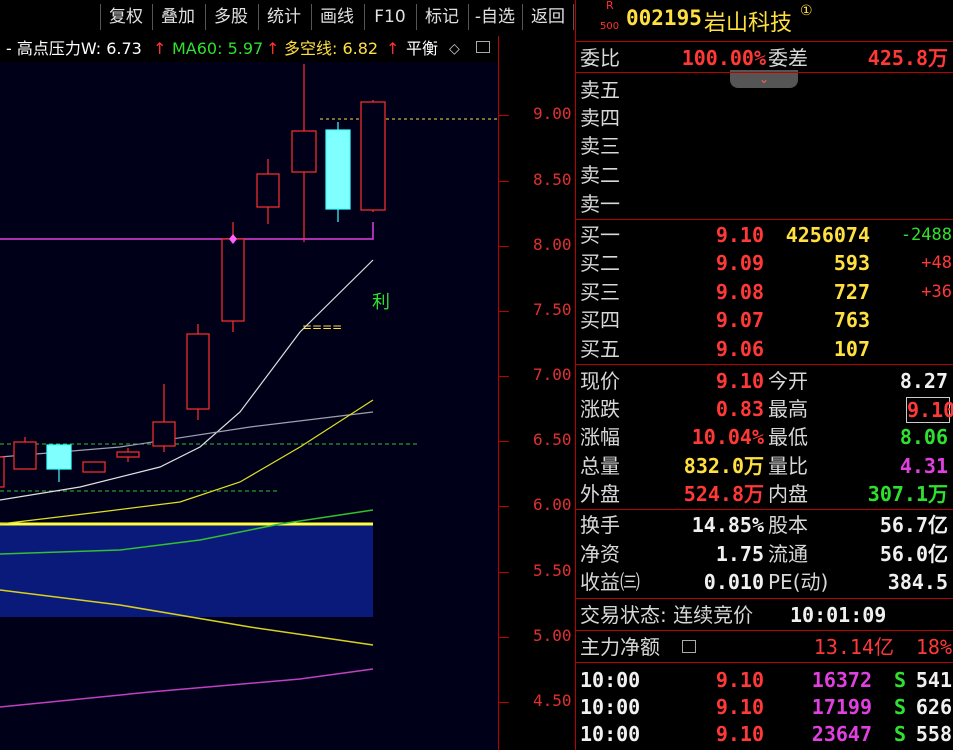 The image size is (953, 750). Describe the element at coordinates (336, 17) in the screenshot. I see `huaxian-button: 画线` at that location.